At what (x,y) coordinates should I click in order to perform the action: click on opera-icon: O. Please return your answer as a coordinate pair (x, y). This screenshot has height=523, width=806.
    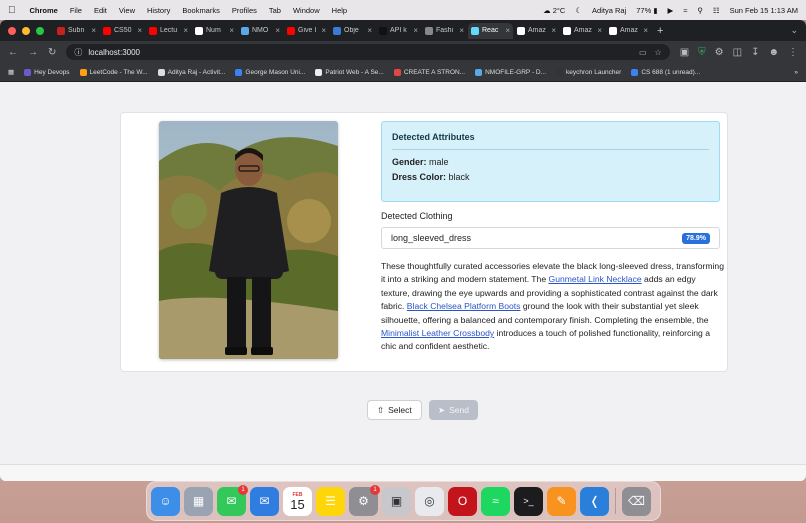
    Looking at the image, I should click on (462, 501).